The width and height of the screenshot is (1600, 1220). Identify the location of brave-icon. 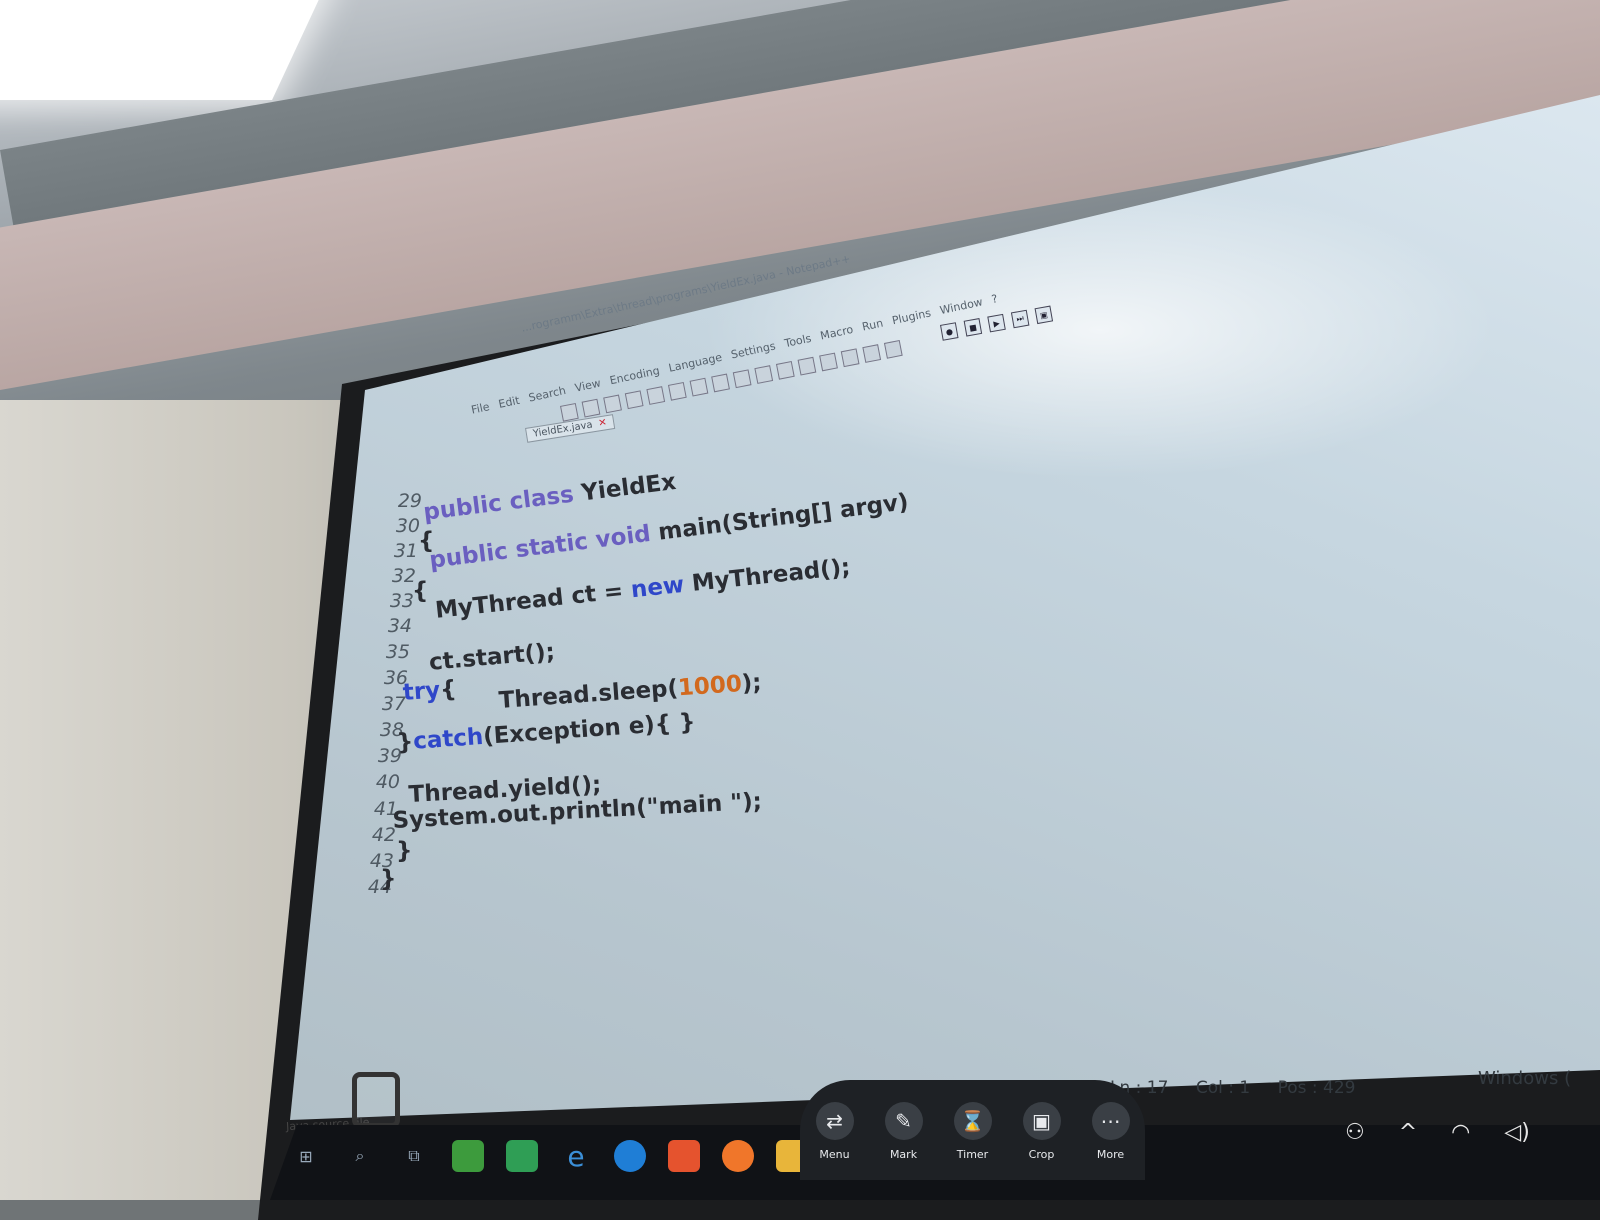
(684, 1156).